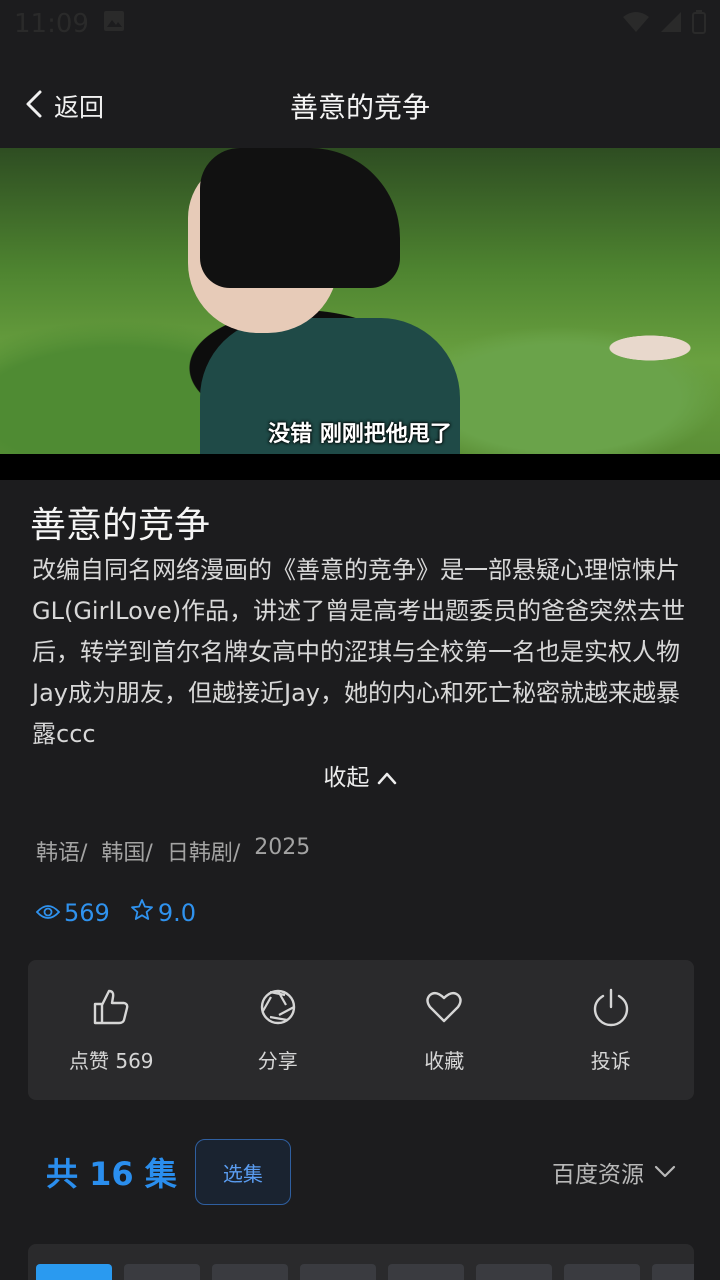 The width and height of the screenshot is (720, 1280). I want to click on views-count: 569, so click(87, 913).